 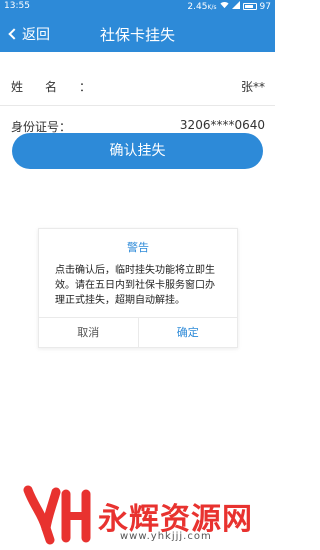 What do you see at coordinates (62, 87) in the screenshot?
I see `name-label: 姓名：` at bounding box center [62, 87].